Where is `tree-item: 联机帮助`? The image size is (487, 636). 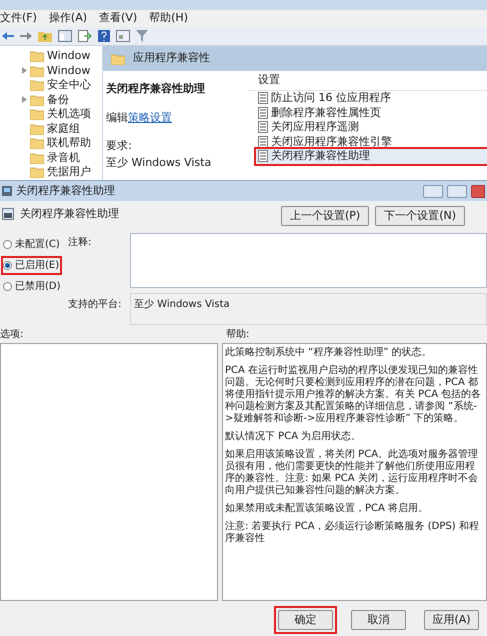
tree-item: 联机帮助 is located at coordinates (69, 143).